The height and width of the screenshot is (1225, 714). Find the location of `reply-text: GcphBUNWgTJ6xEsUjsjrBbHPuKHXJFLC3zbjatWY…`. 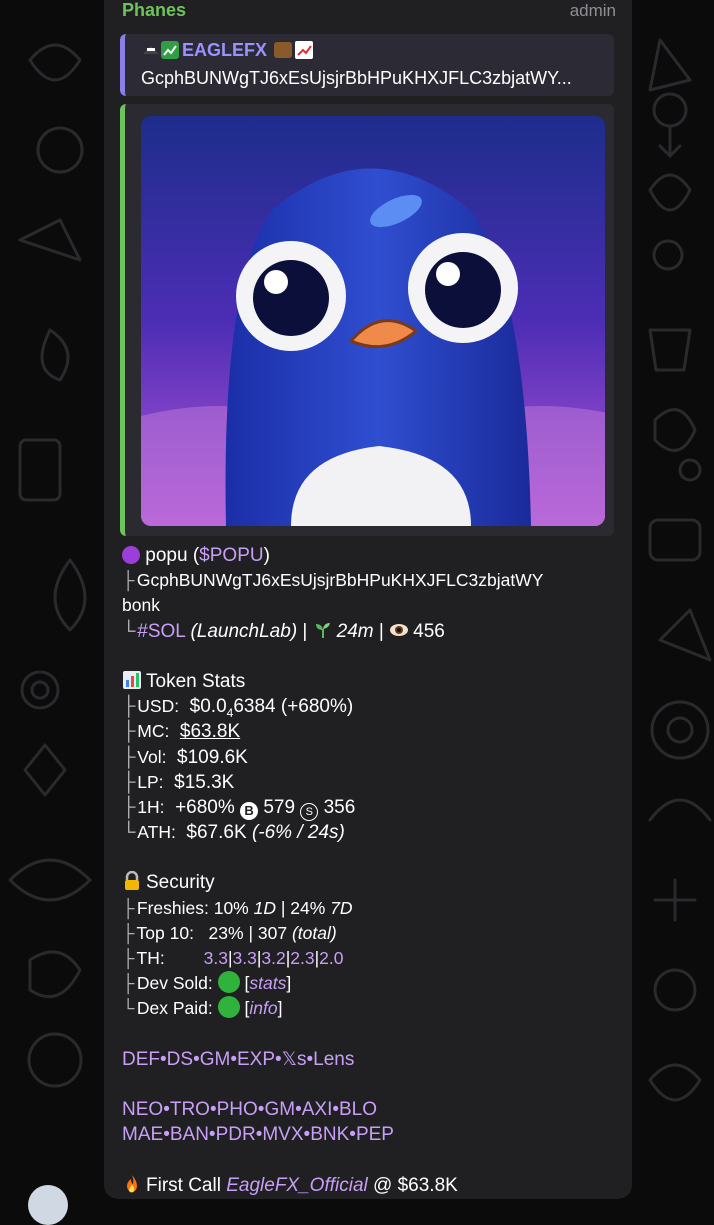

reply-text: GcphBUNWgTJ6xEsUjsjrBbHPuKHXJFLC3zbjatWY… is located at coordinates (356, 78).